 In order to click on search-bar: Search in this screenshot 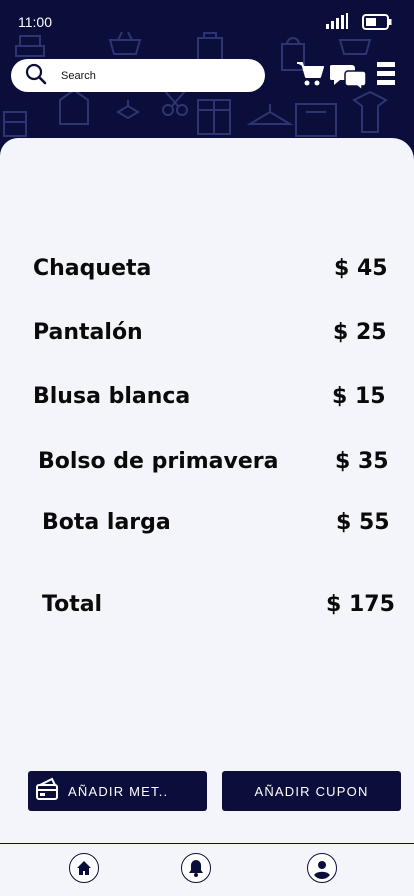, I will do `click(138, 75)`.